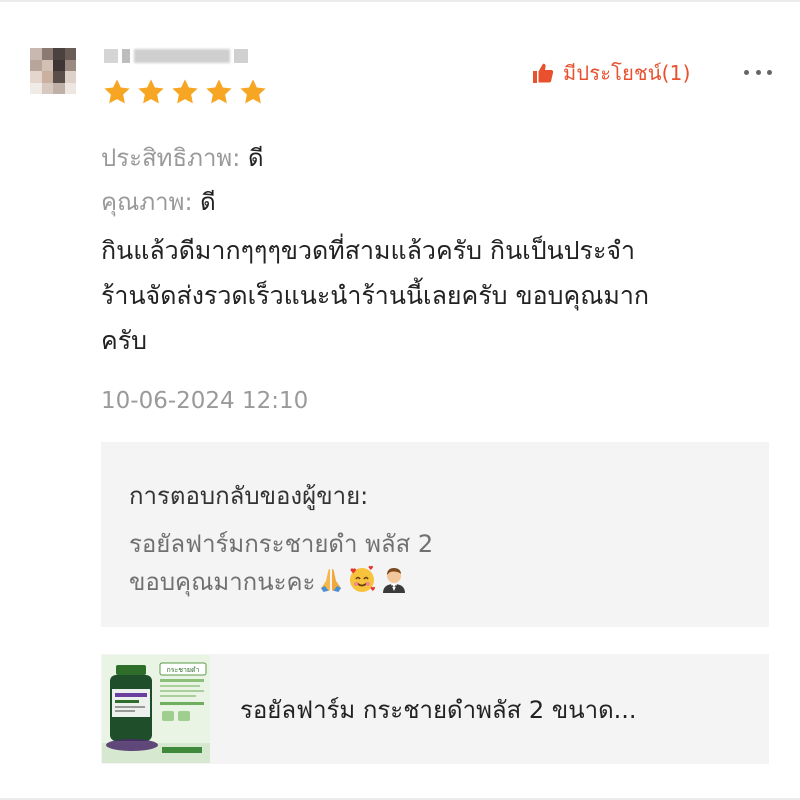  Describe the element at coordinates (627, 73) in the screenshot. I see `helpful-label: มีประโยชน์(1)` at that location.